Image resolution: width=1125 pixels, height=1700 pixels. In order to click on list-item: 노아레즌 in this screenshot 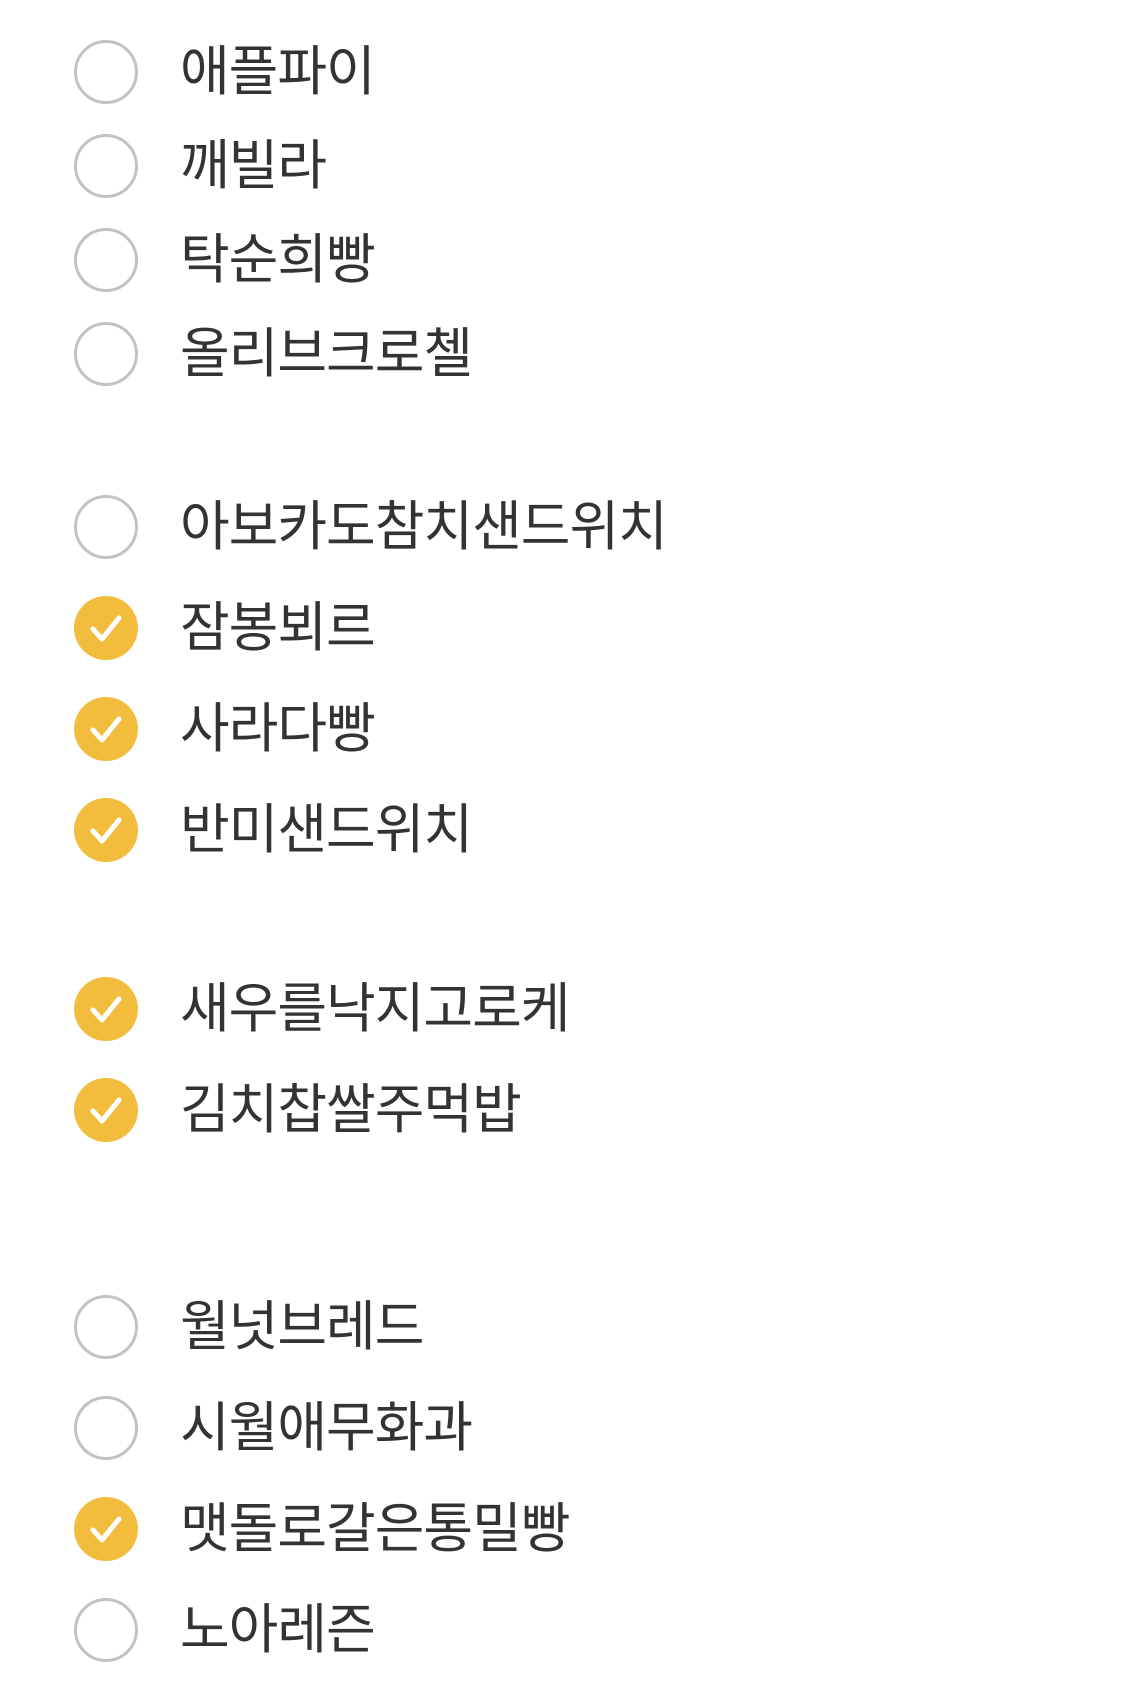, I will do `click(574, 1630)`.